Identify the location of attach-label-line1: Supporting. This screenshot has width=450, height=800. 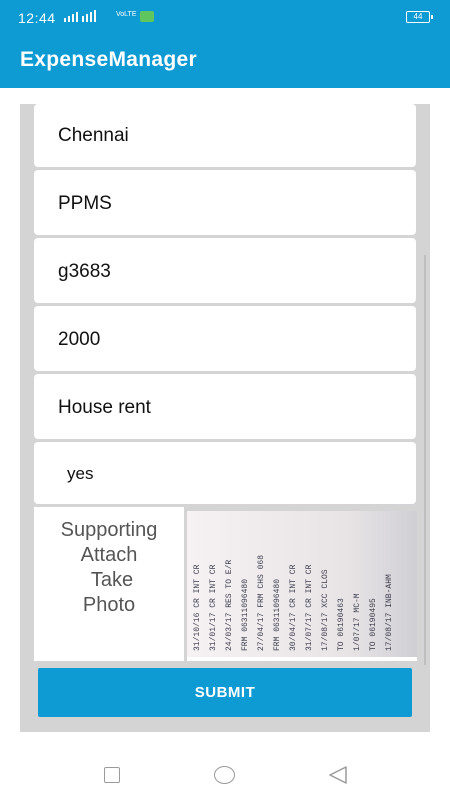
(109, 530).